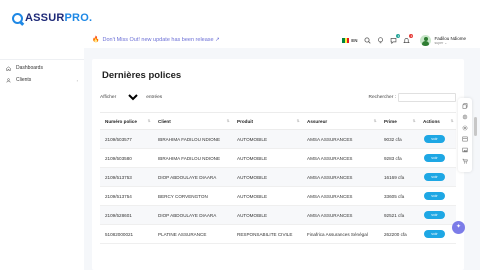 The image size is (480, 270). I want to click on image-icon, so click(465, 150).